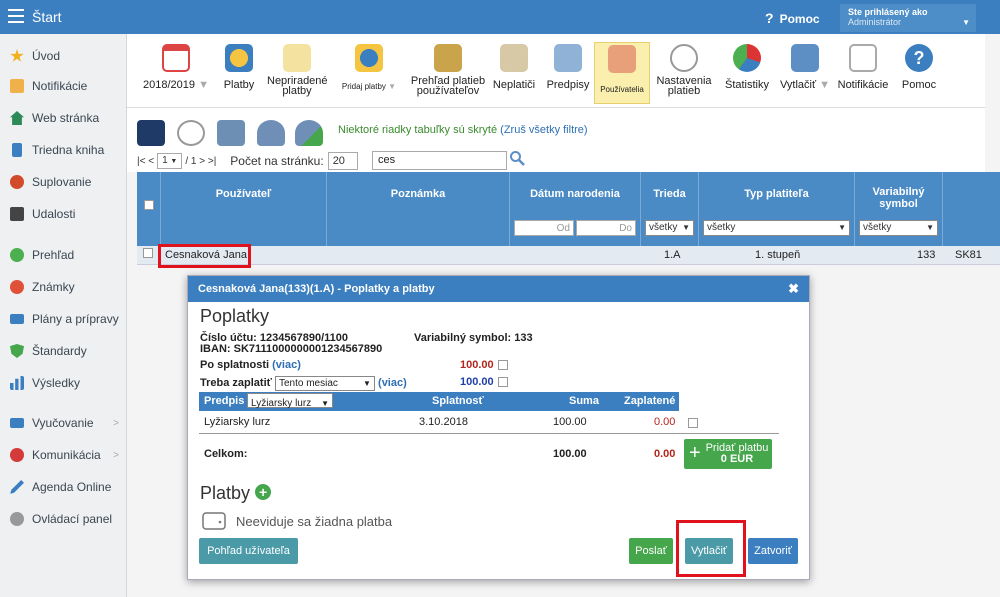 The width and height of the screenshot is (1000, 597). I want to click on help-link: ? Pomoc, so click(792, 18).